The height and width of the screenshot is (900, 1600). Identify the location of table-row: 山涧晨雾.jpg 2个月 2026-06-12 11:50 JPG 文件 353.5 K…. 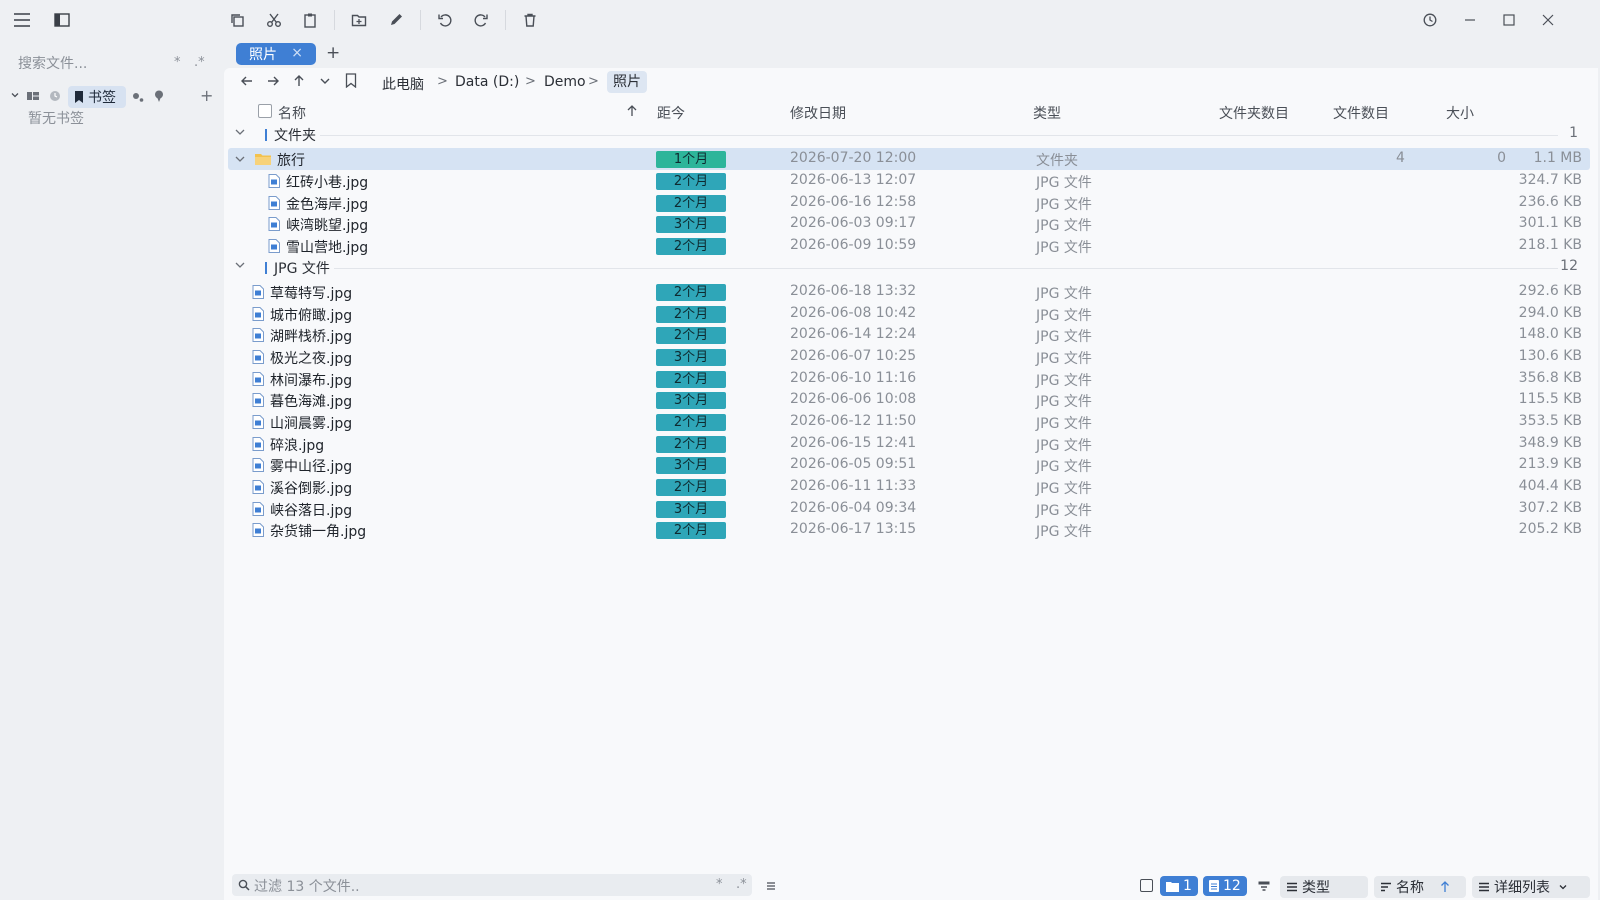
(909, 422).